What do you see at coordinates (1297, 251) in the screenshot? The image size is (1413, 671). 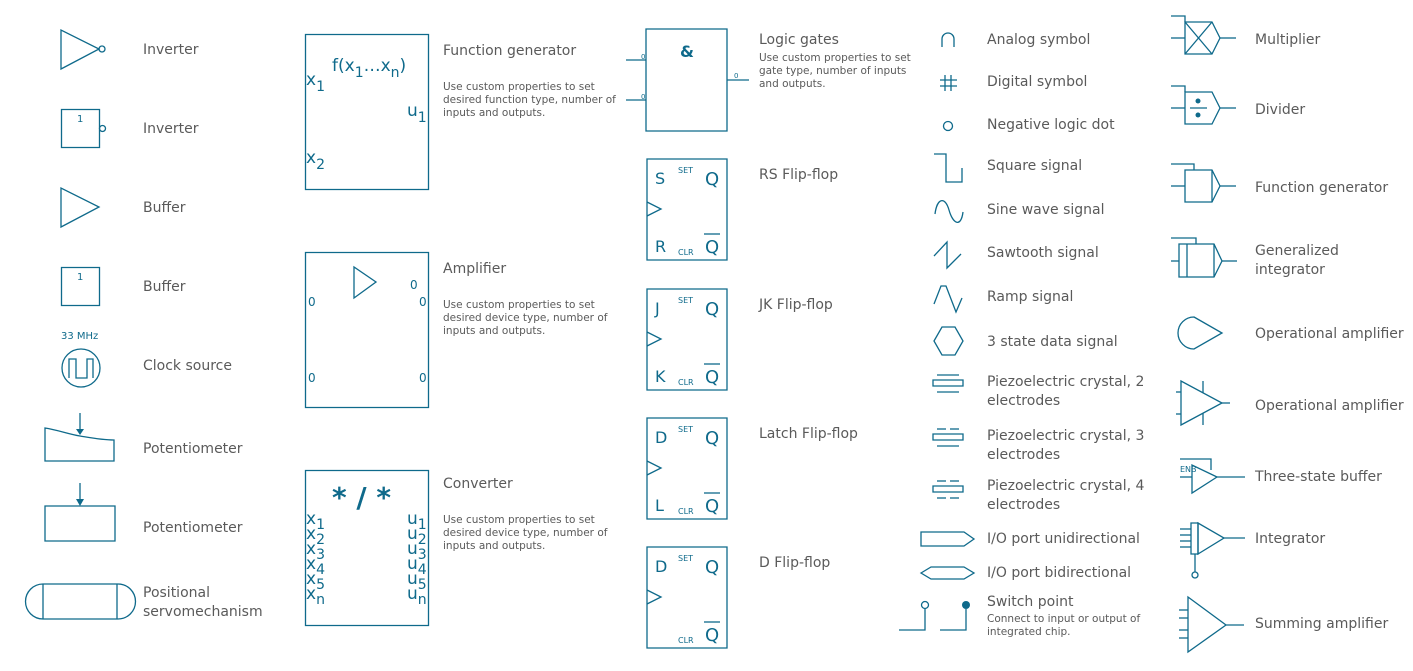 I see `generalized-integrator-label-1: Generalized` at bounding box center [1297, 251].